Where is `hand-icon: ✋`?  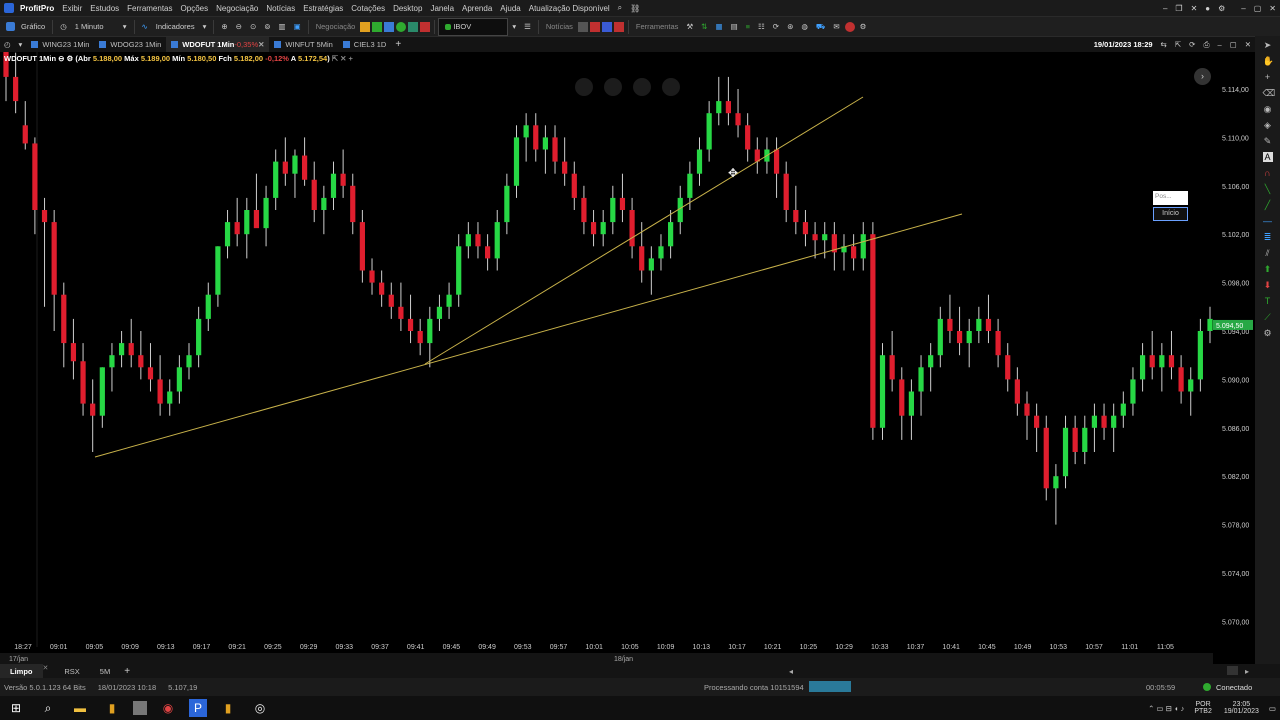
hand-icon: ✋ is located at coordinates (1268, 61).